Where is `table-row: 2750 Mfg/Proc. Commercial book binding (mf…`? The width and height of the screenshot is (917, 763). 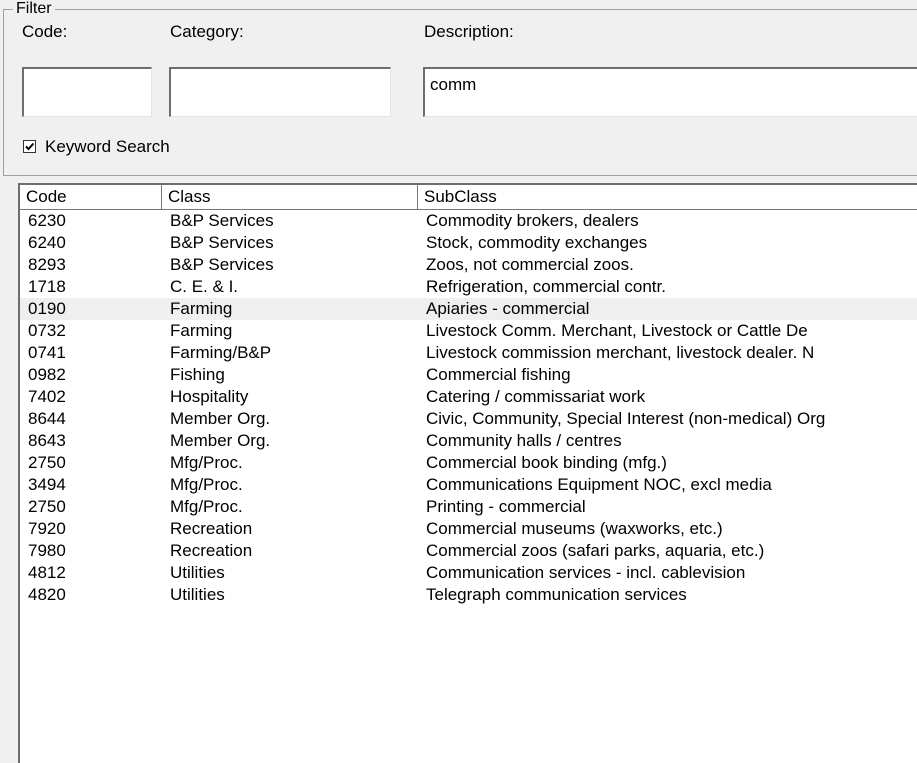 table-row: 2750 Mfg/Proc. Commercial book binding (mf… is located at coordinates (468, 463).